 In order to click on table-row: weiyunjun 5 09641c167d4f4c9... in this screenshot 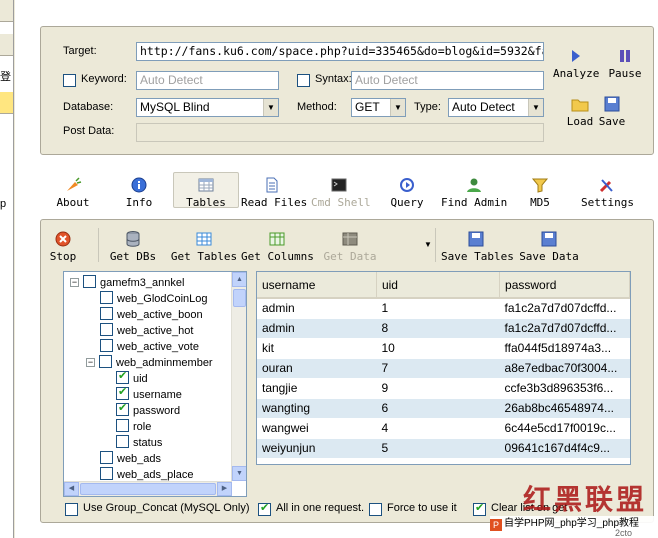, I will do `click(443, 448)`.